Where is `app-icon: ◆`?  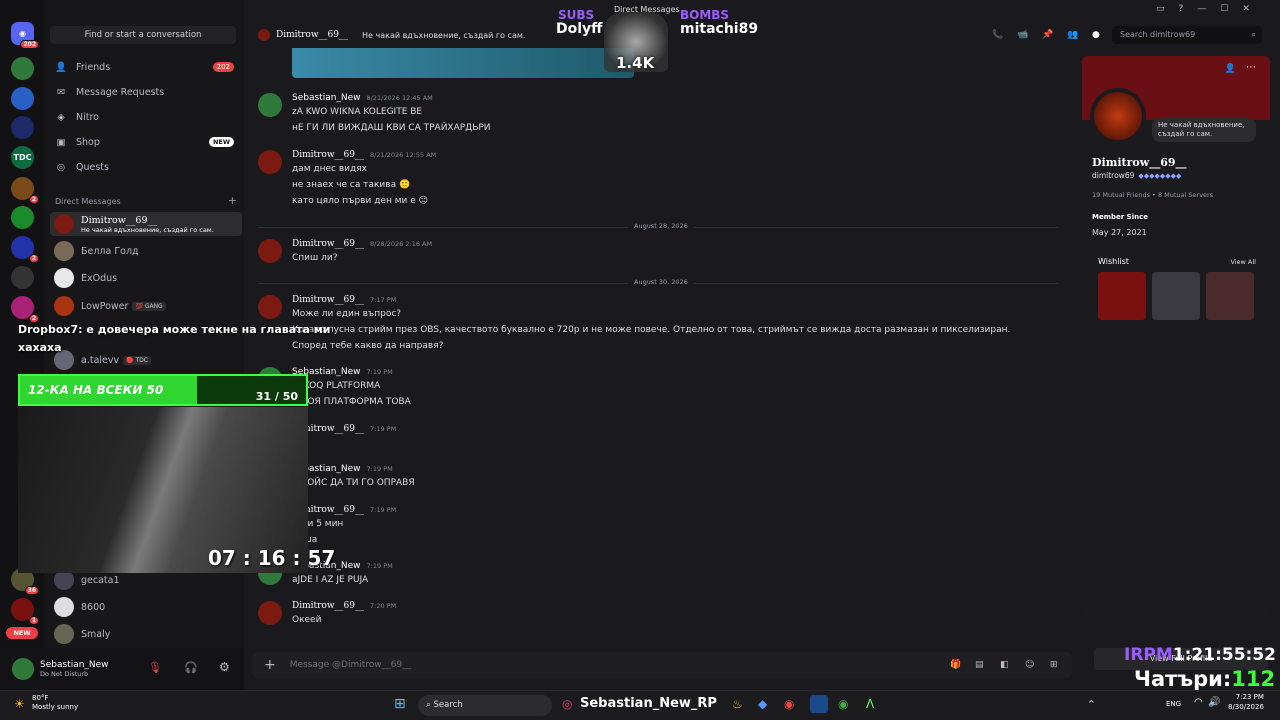
app-icon: ◆ is located at coordinates (762, 704).